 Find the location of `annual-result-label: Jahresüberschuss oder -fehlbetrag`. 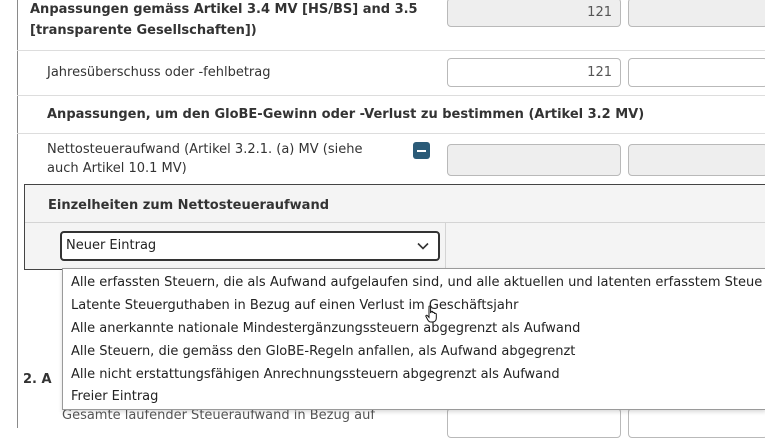

annual-result-label: Jahresüberschuss oder -fehlbetrag is located at coordinates (159, 72).